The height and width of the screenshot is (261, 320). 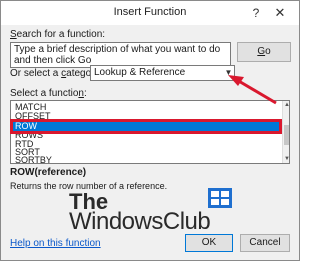 What do you see at coordinates (146, 126) in the screenshot?
I see `annotation-highlight-box` at bounding box center [146, 126].